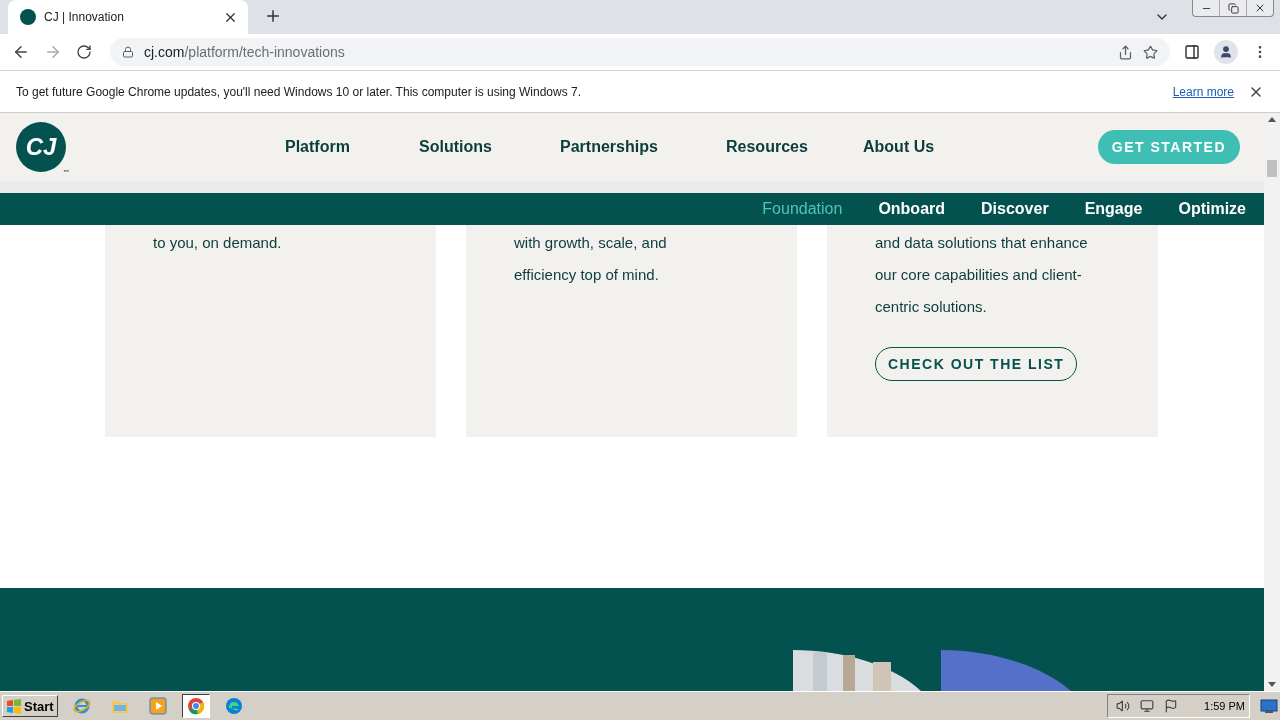  I want to click on nav-link: Solutions, so click(489, 147).